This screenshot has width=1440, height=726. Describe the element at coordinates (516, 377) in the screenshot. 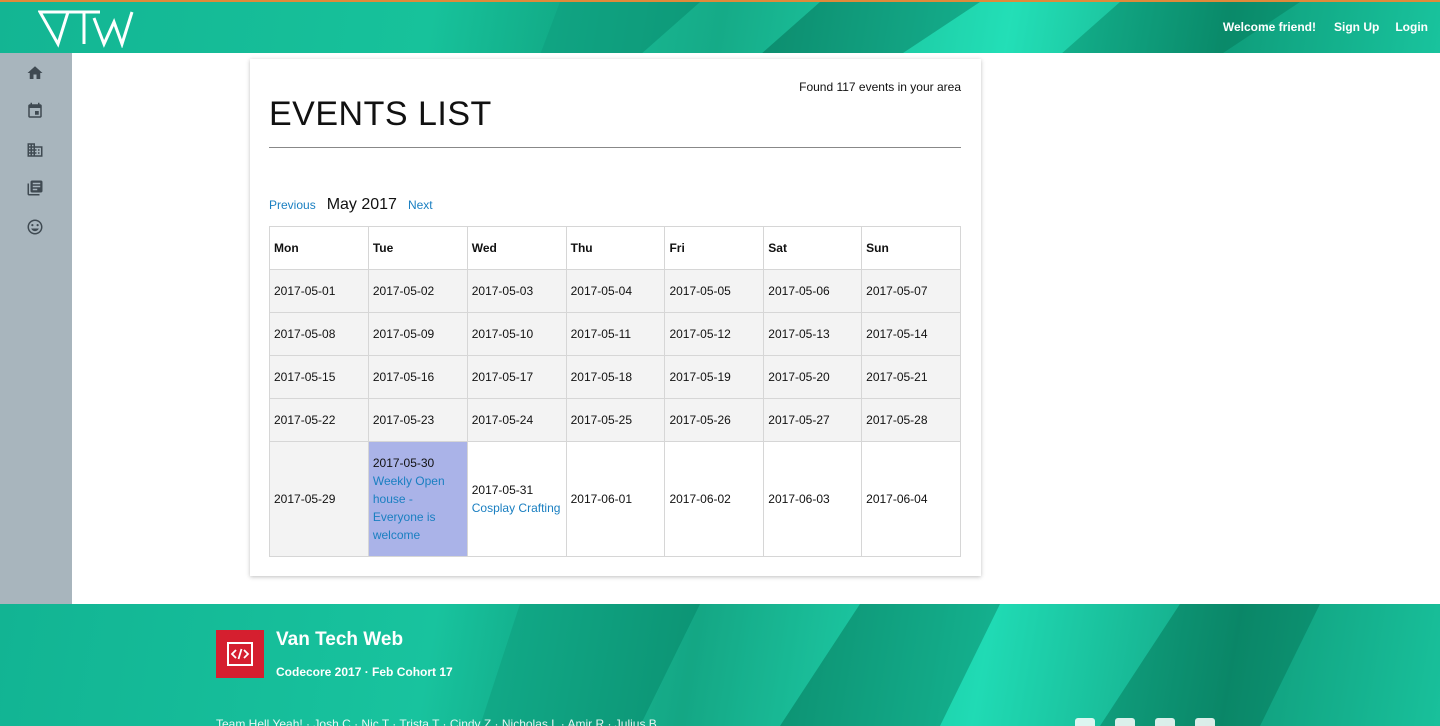

I see `calendar-day-cell: 2017-05-17` at that location.